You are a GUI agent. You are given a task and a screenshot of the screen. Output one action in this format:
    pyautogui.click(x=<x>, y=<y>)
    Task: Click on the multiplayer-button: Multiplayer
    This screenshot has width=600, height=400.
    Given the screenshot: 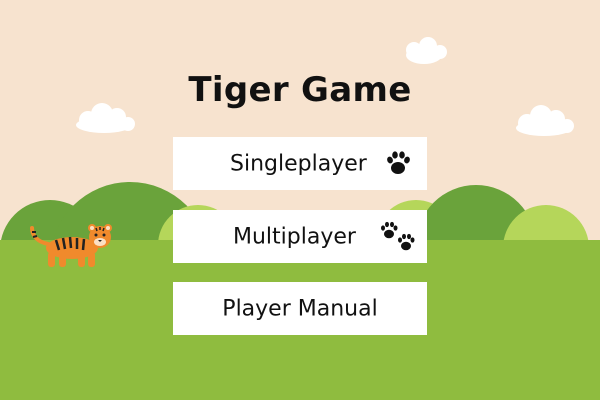 What is the action you would take?
    pyautogui.click(x=300, y=236)
    